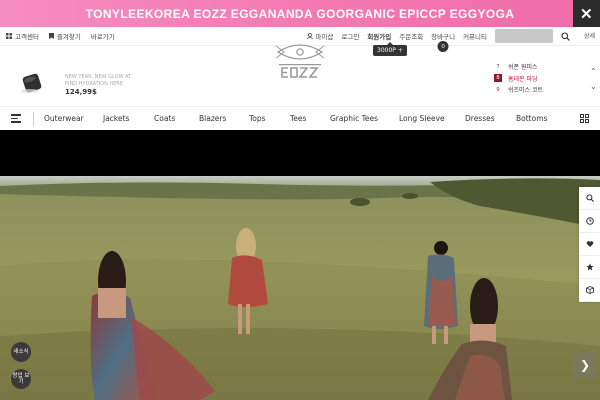 Image resolution: width=600 pixels, height=400 pixels. What do you see at coordinates (480, 118) in the screenshot?
I see `nav-item-dresses: Dresses` at bounding box center [480, 118].